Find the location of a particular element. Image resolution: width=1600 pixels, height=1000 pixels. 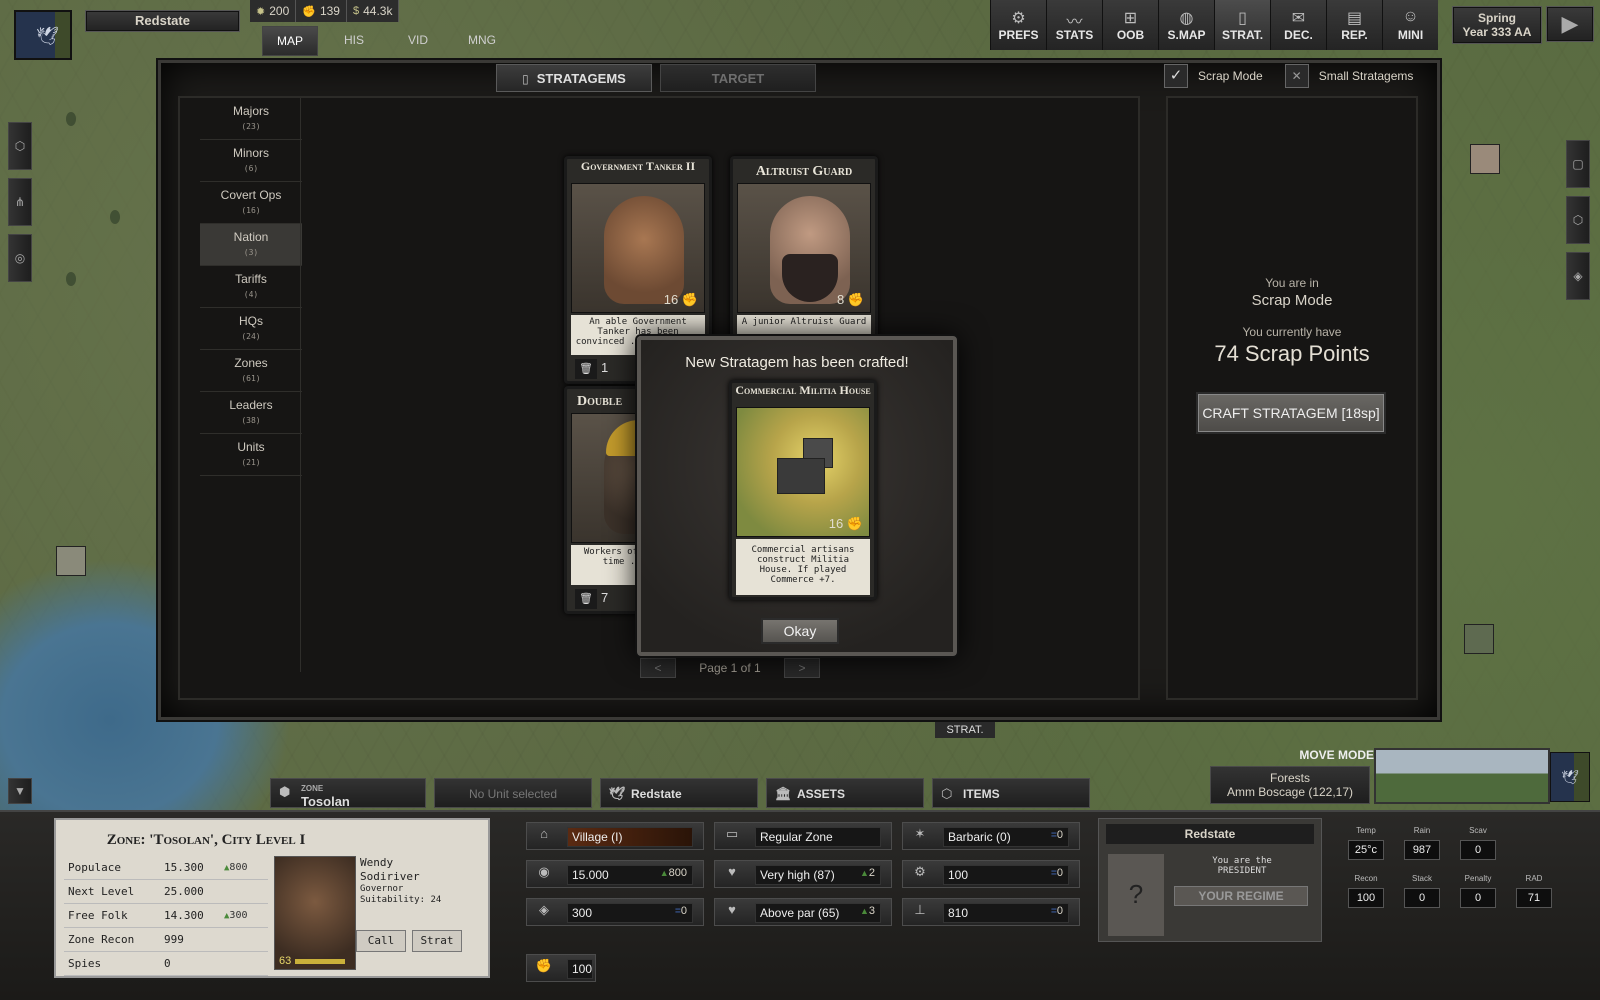

dec-button: ✉ DEC. is located at coordinates (1298, 25).